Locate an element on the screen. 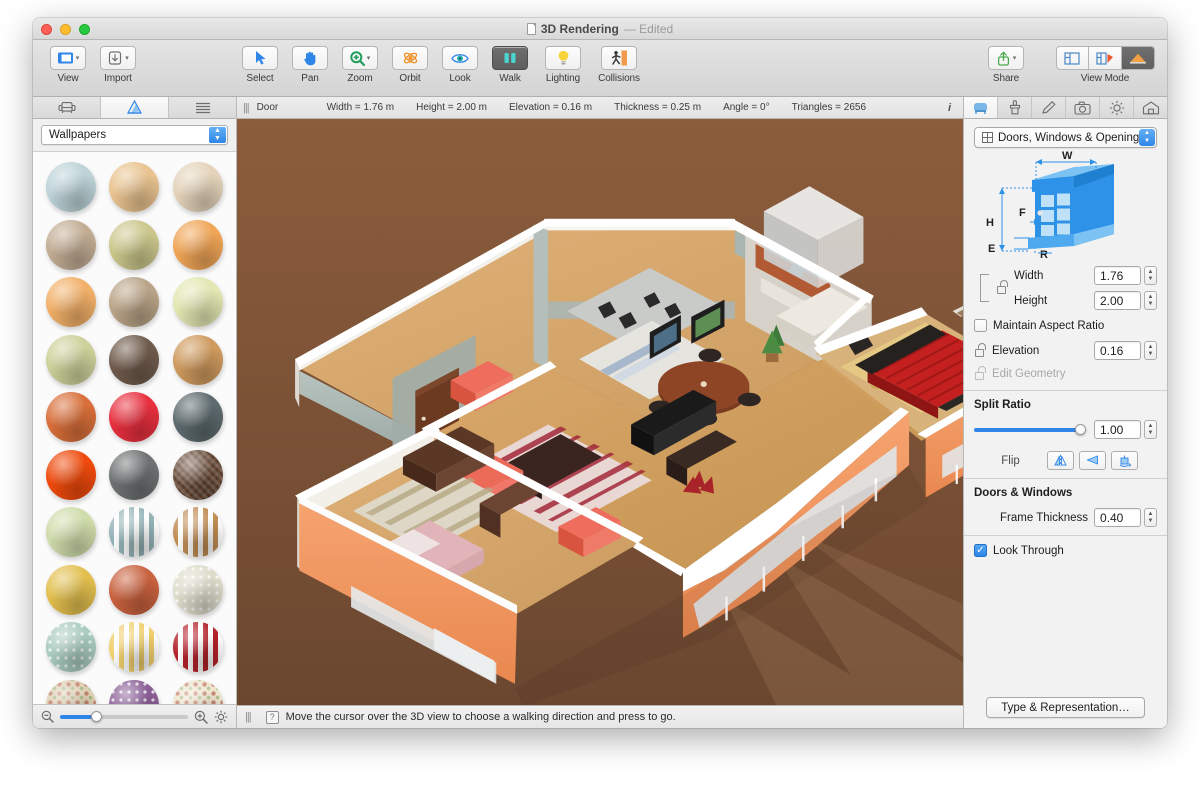  edit-geometry-label: Edit Geometry is located at coordinates (1029, 374).